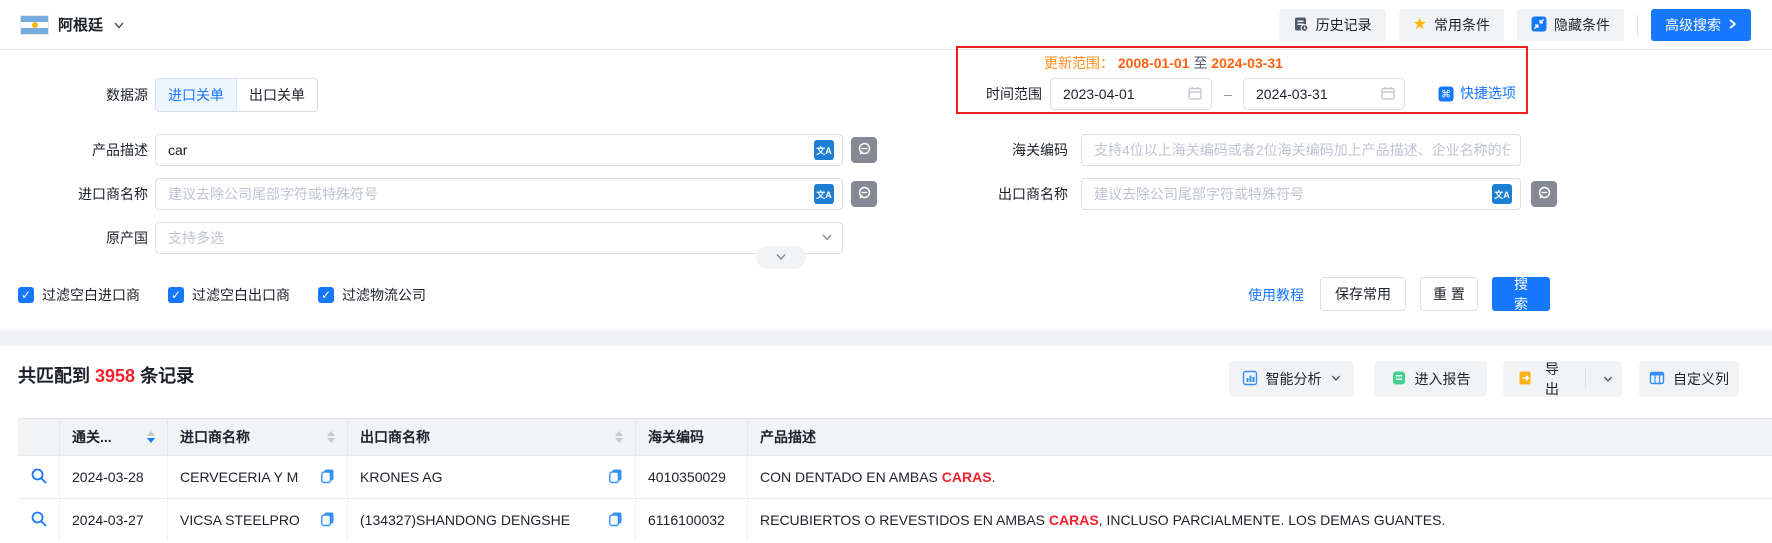 Image resolution: width=1772 pixels, height=543 pixels. What do you see at coordinates (384, 295) in the screenshot?
I see `filter-label: 过滤物流公司` at bounding box center [384, 295].